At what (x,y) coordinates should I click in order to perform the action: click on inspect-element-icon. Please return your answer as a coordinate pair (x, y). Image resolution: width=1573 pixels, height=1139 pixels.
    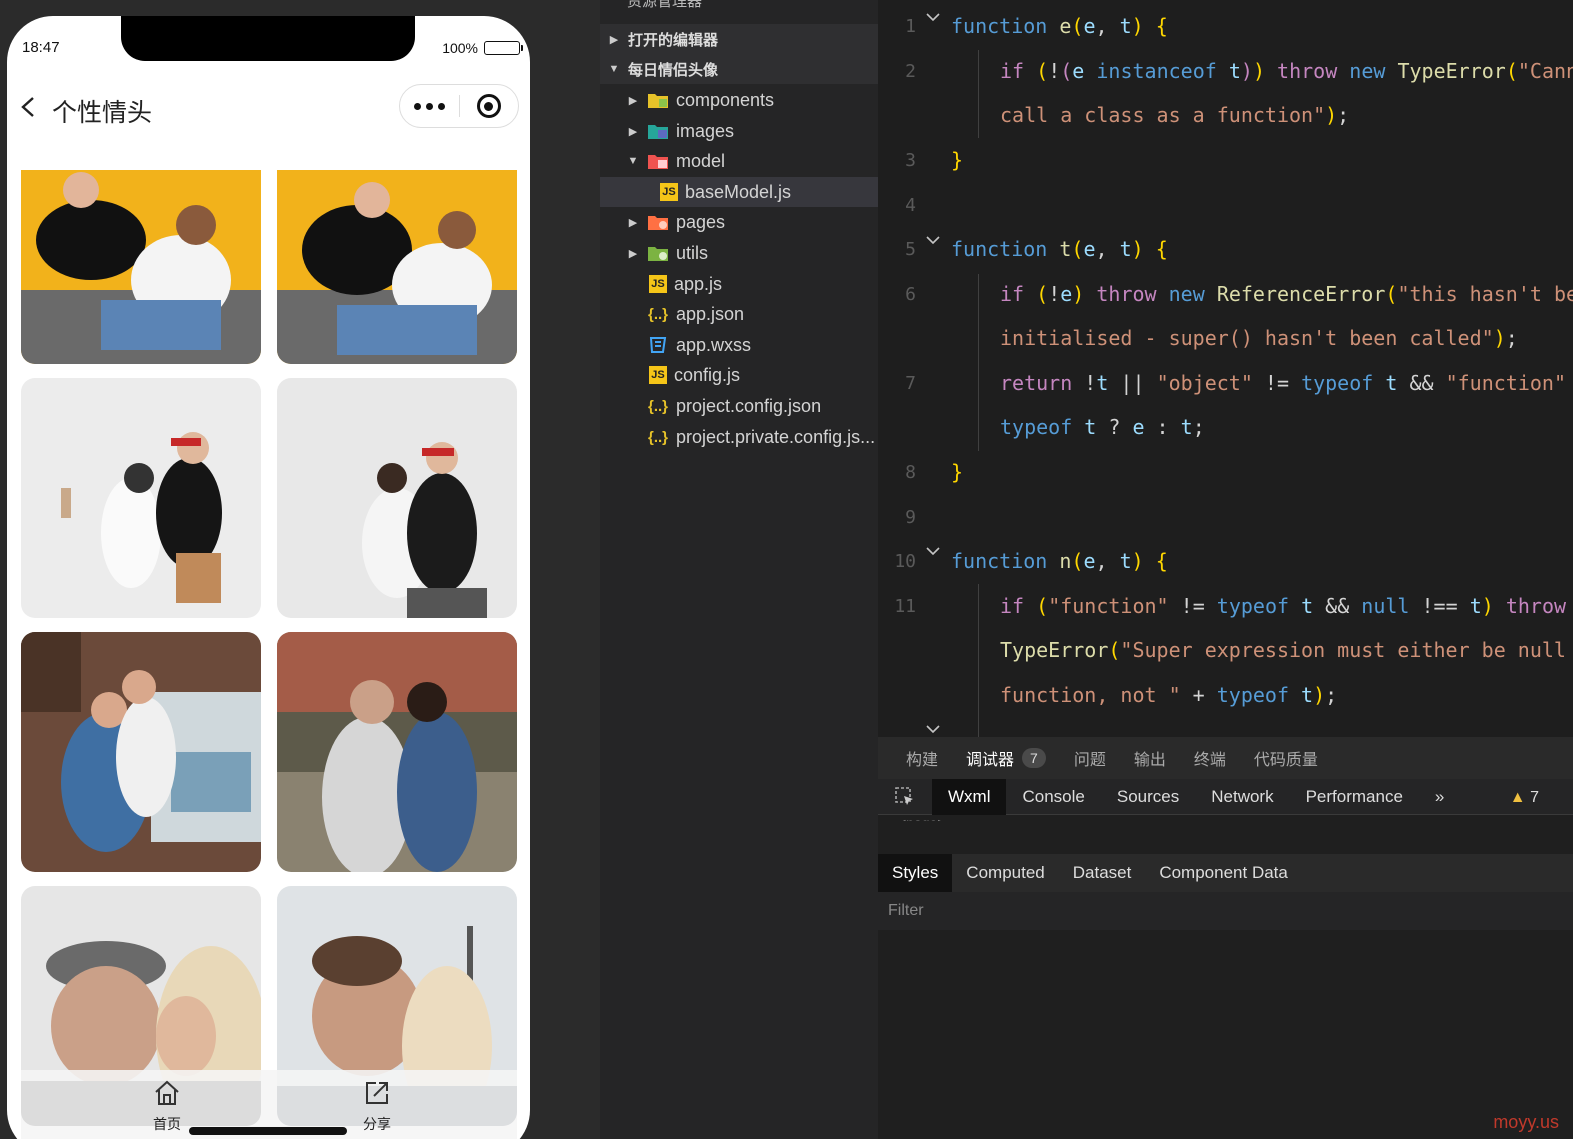
    Looking at the image, I should click on (905, 797).